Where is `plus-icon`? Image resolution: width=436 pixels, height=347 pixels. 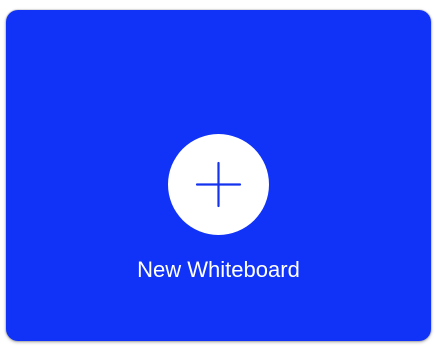
plus-icon is located at coordinates (218, 184).